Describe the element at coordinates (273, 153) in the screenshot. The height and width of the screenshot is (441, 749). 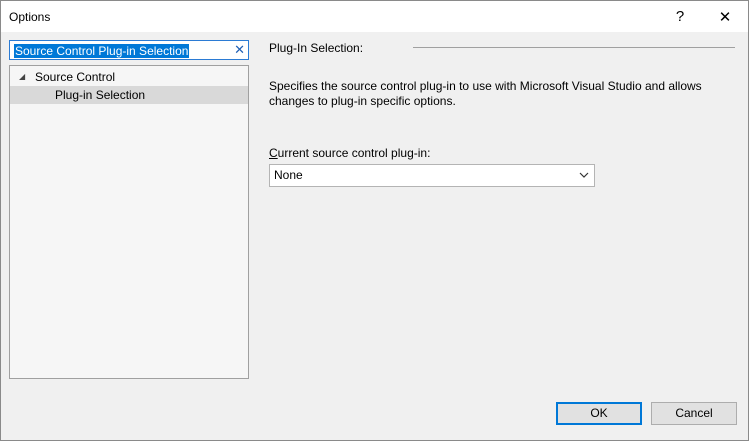
I see `access-key: C` at that location.